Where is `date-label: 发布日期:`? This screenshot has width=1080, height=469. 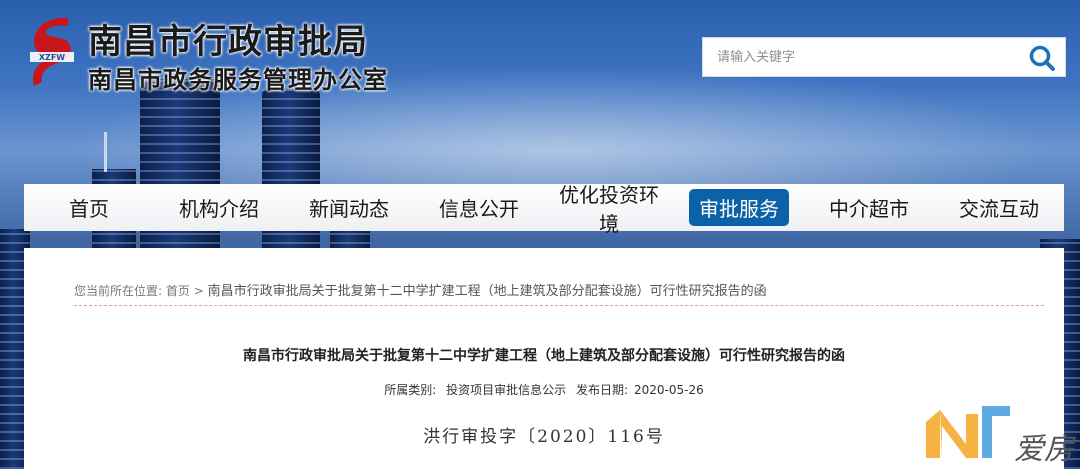 date-label: 发布日期: is located at coordinates (601, 390).